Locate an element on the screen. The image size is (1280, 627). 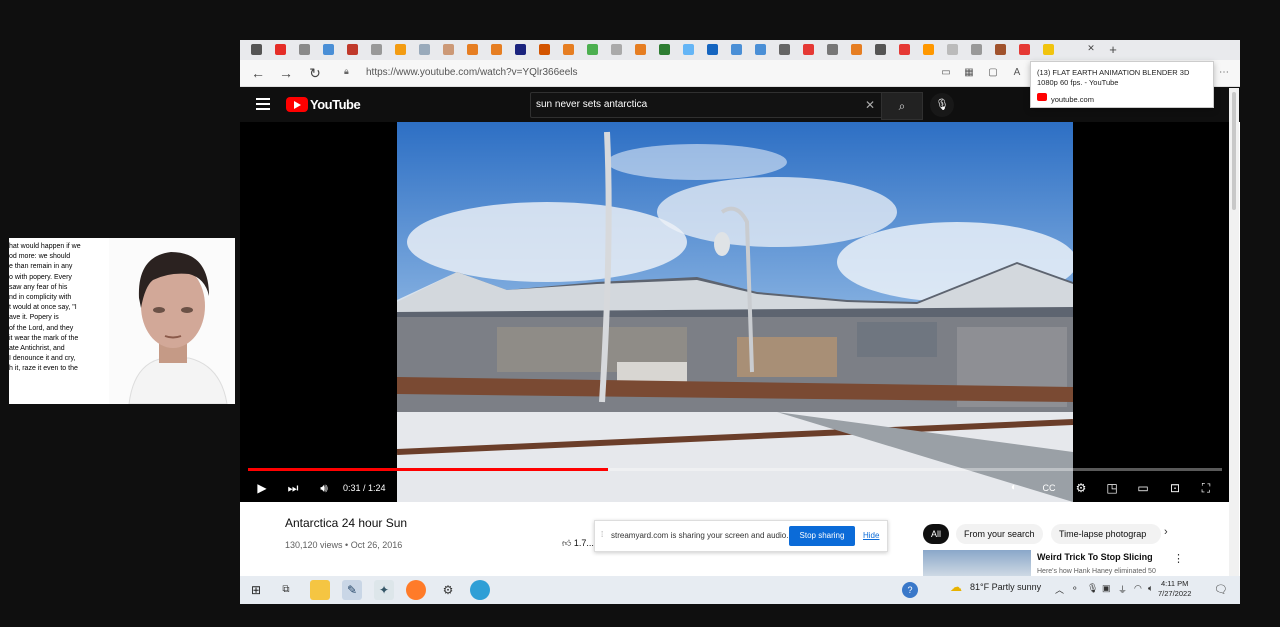
firefox-icon is located at coordinates (416, 590).